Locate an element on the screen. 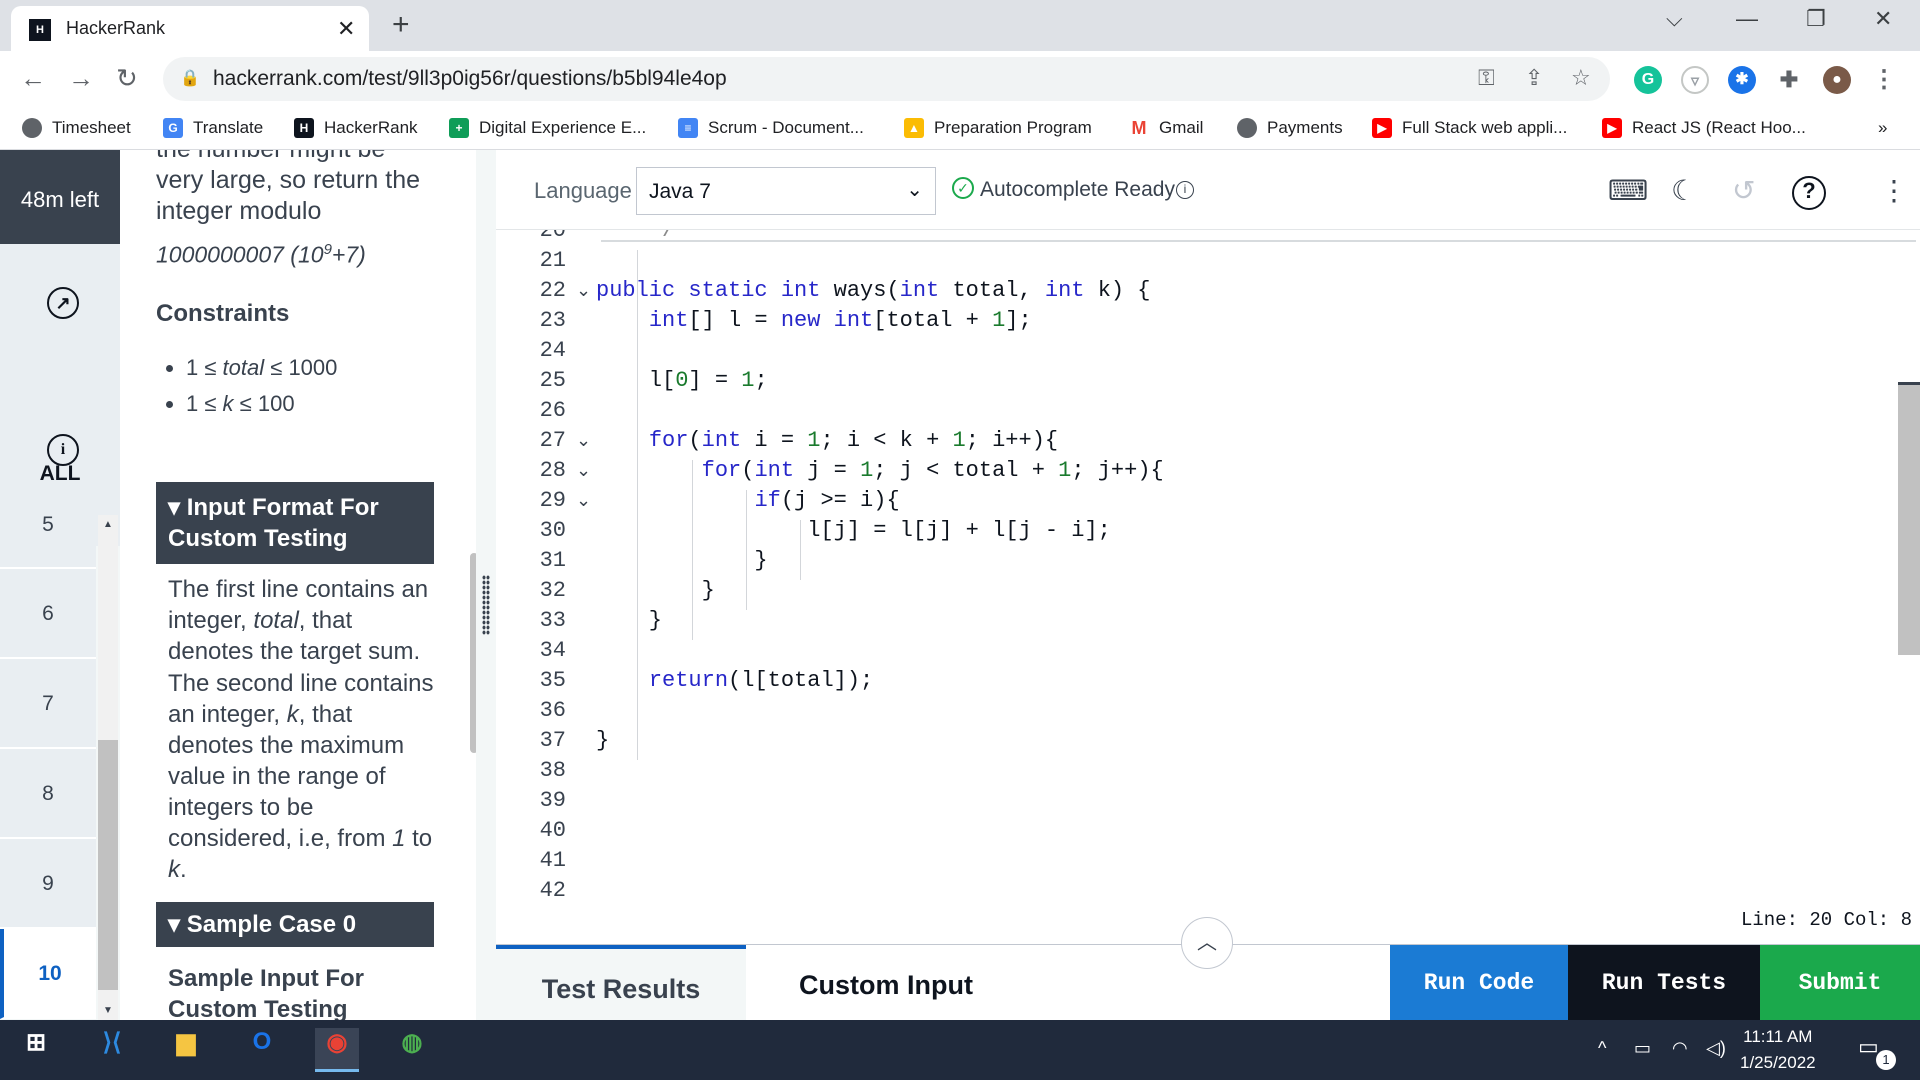 Image resolution: width=1920 pixels, height=1080 pixels. lock-icon: 🔒 is located at coordinates (190, 78).